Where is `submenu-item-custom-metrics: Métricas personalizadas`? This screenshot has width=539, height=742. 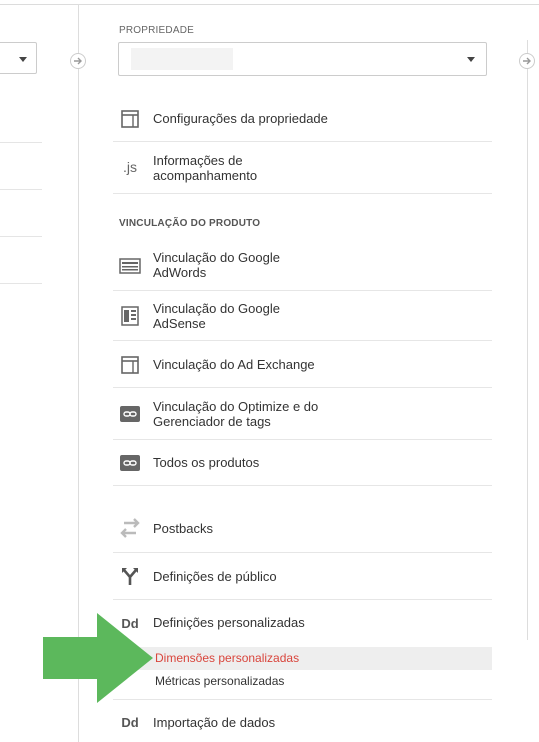 submenu-item-custom-metrics: Métricas personalizadas is located at coordinates (302, 681).